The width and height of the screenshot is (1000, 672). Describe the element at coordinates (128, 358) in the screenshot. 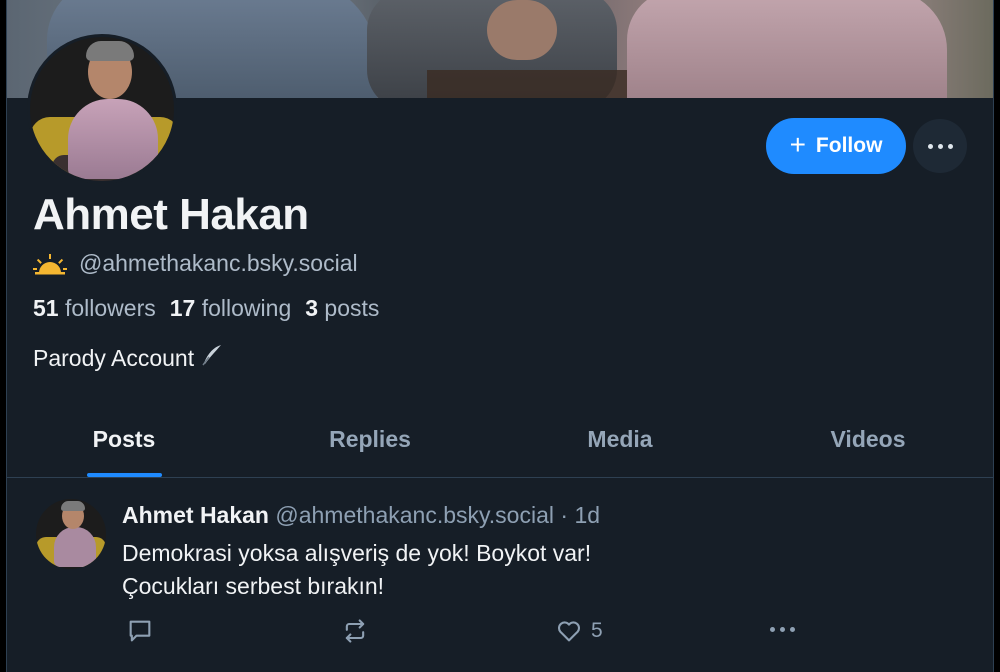

I see `profile-bio: Parody Account` at that location.